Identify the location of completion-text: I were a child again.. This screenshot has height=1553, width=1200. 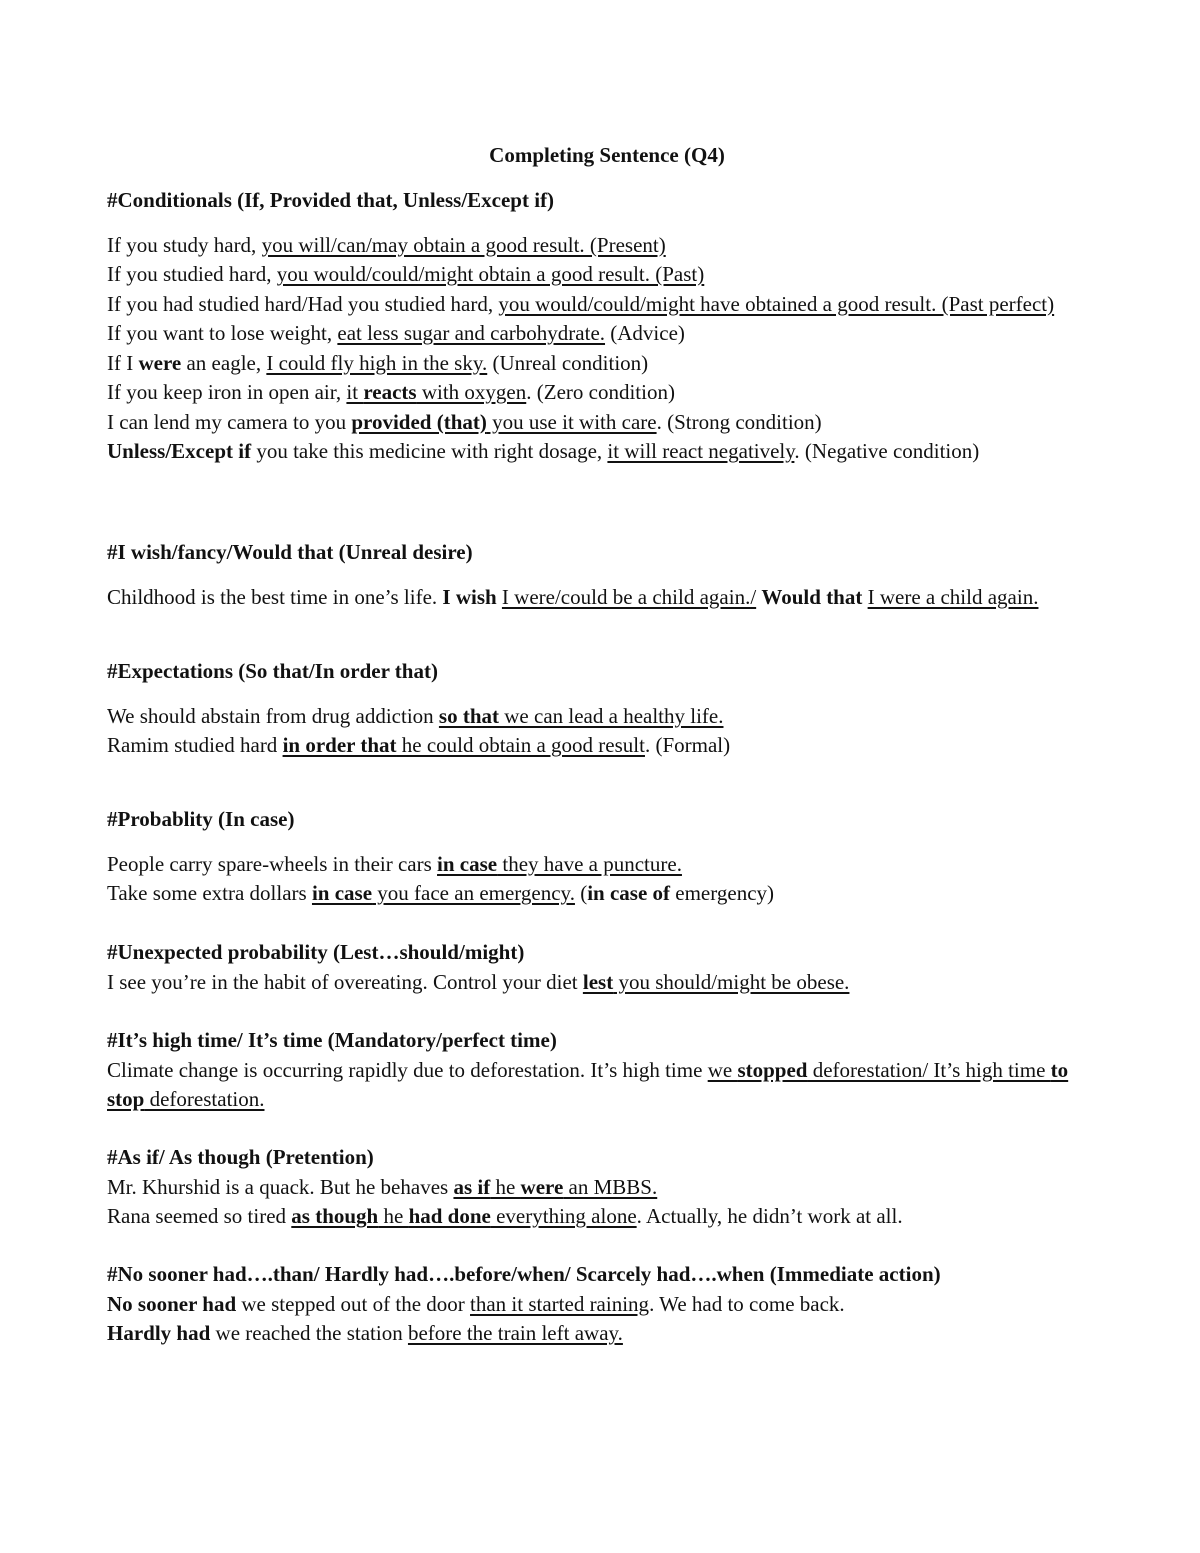
(953, 596).